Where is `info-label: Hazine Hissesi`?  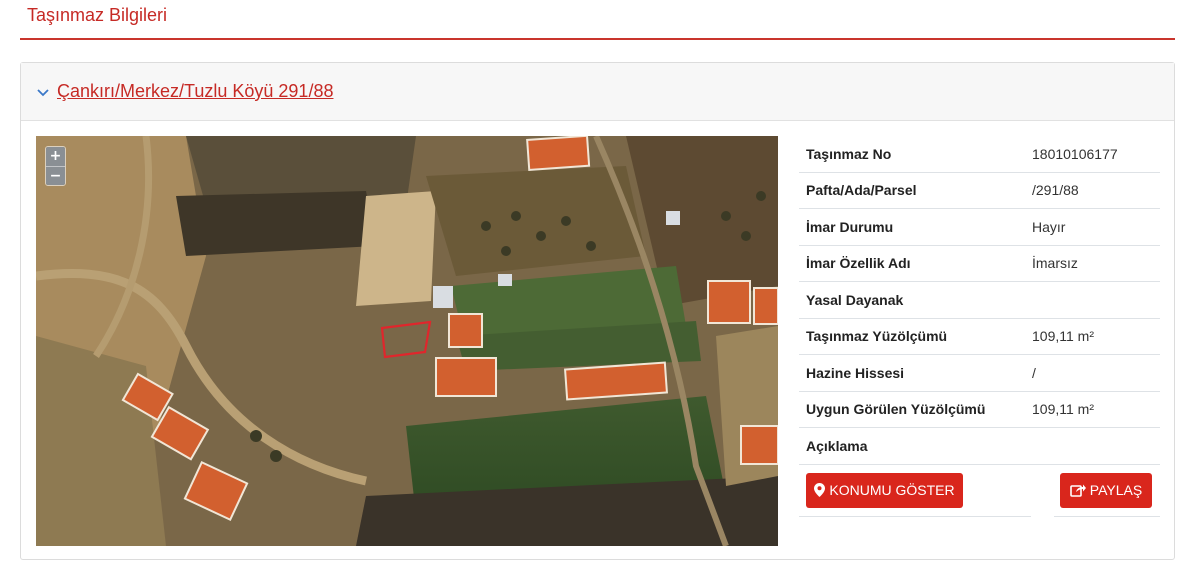
info-label: Hazine Hissesi is located at coordinates (855, 372).